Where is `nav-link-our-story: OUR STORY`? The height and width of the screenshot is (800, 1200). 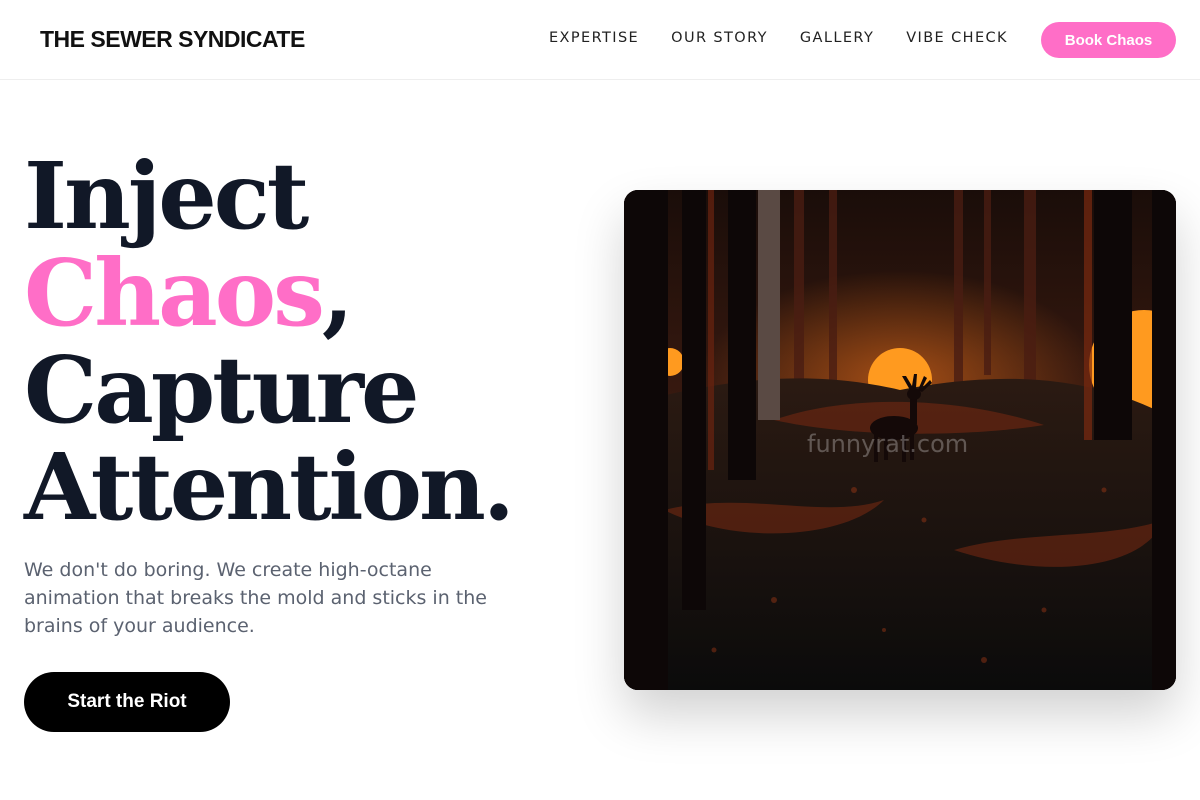
nav-link-our-story: OUR STORY is located at coordinates (719, 38).